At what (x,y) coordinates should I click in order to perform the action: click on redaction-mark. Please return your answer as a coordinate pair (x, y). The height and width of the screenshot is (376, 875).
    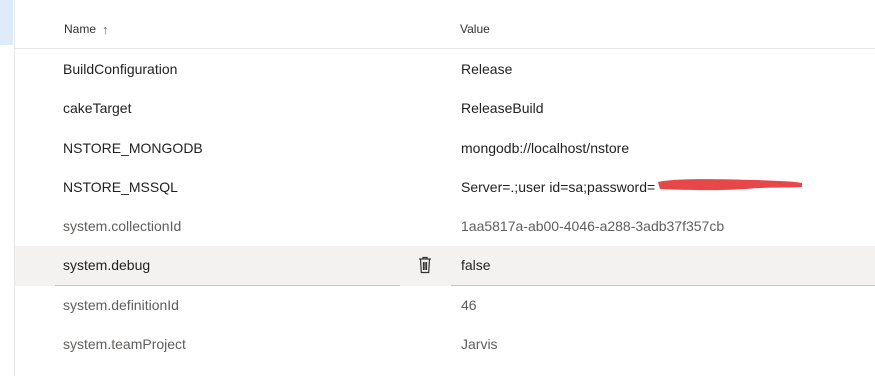
    Looking at the image, I should click on (730, 184).